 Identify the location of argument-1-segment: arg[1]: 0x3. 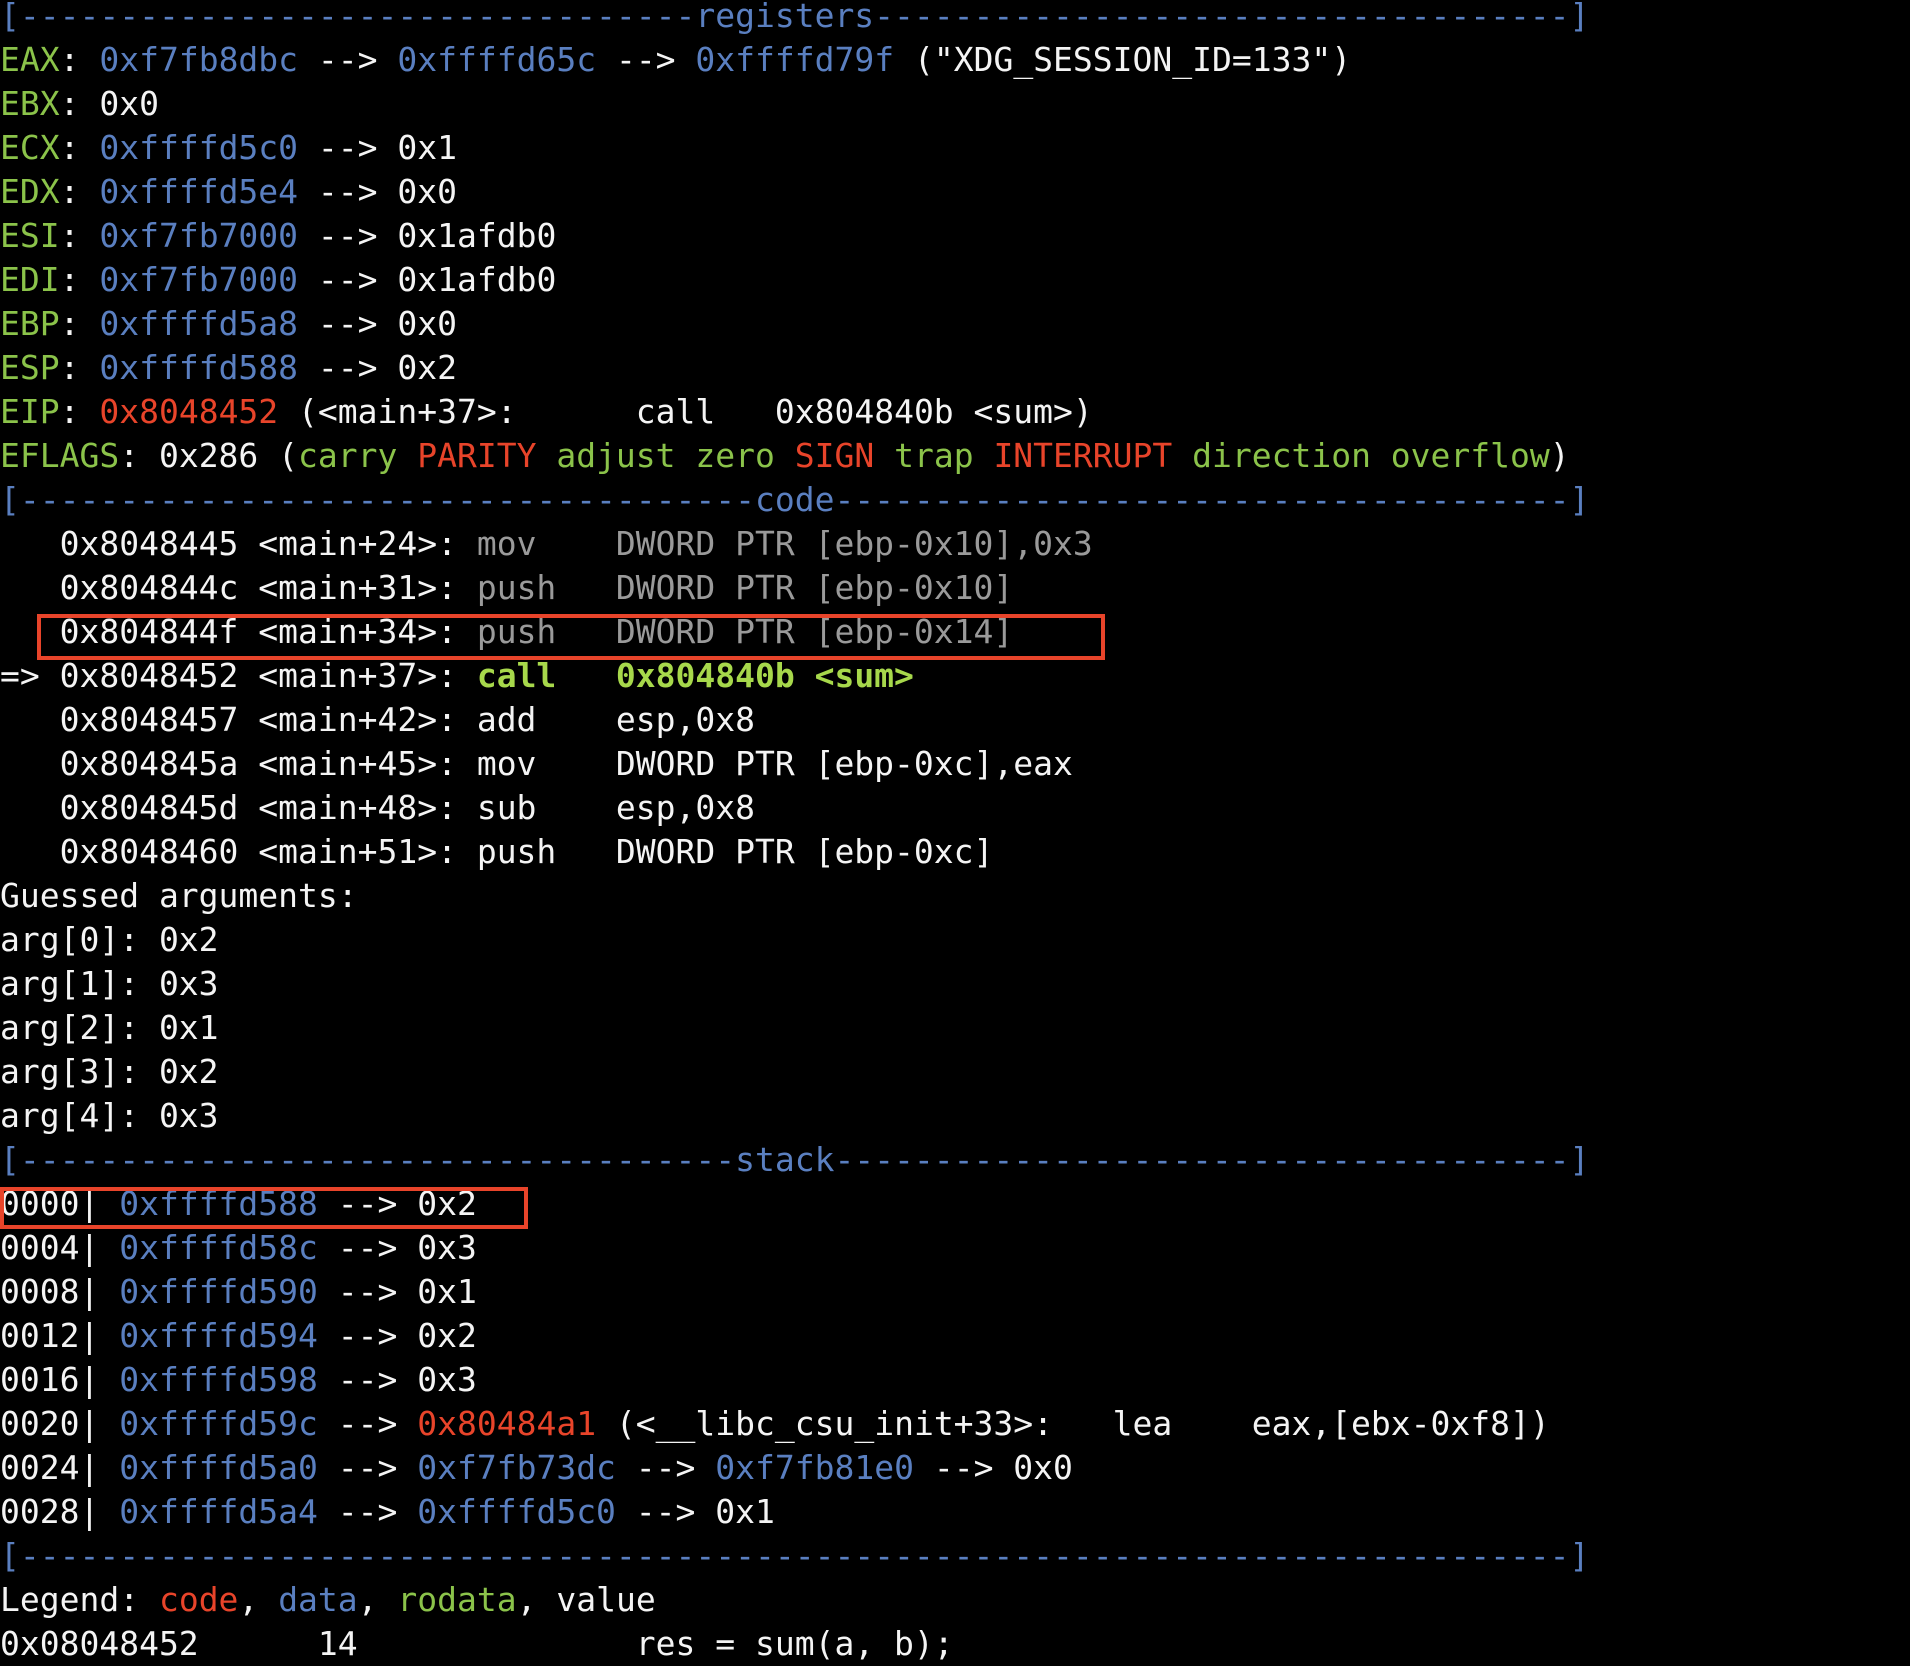
(109, 983).